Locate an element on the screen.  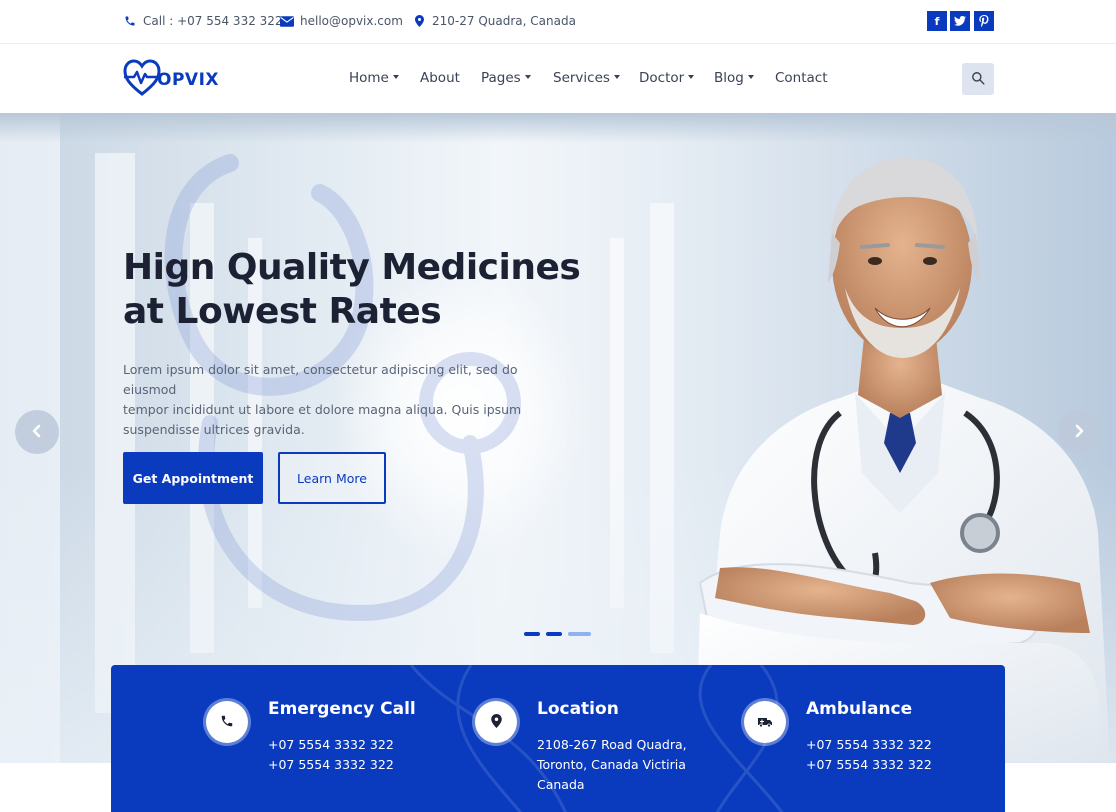
feature-emergency-line2: +07 5554 3332 322 is located at coordinates (331, 764).